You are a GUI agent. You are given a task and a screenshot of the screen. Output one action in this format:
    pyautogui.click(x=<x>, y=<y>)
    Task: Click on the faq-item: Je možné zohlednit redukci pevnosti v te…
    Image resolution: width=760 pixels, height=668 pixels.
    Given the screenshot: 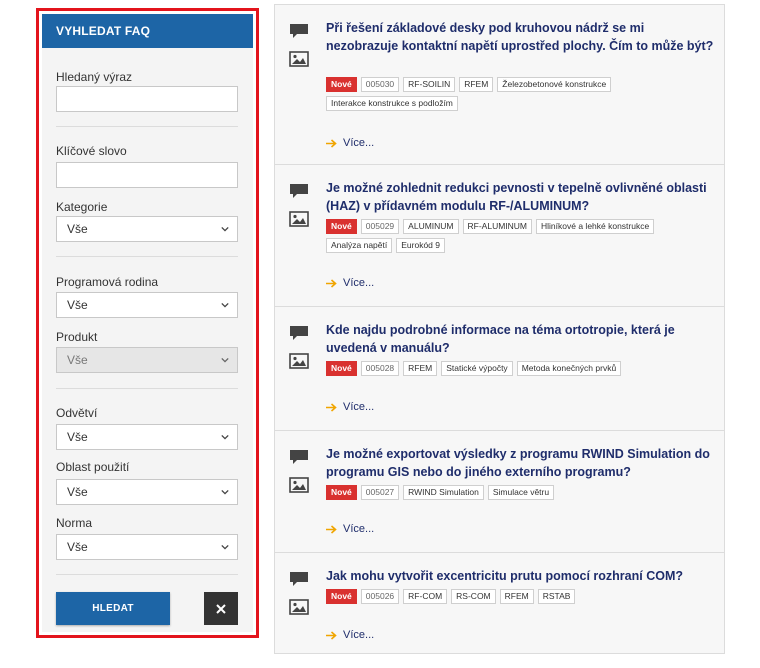 What is the action you would take?
    pyautogui.click(x=499, y=236)
    